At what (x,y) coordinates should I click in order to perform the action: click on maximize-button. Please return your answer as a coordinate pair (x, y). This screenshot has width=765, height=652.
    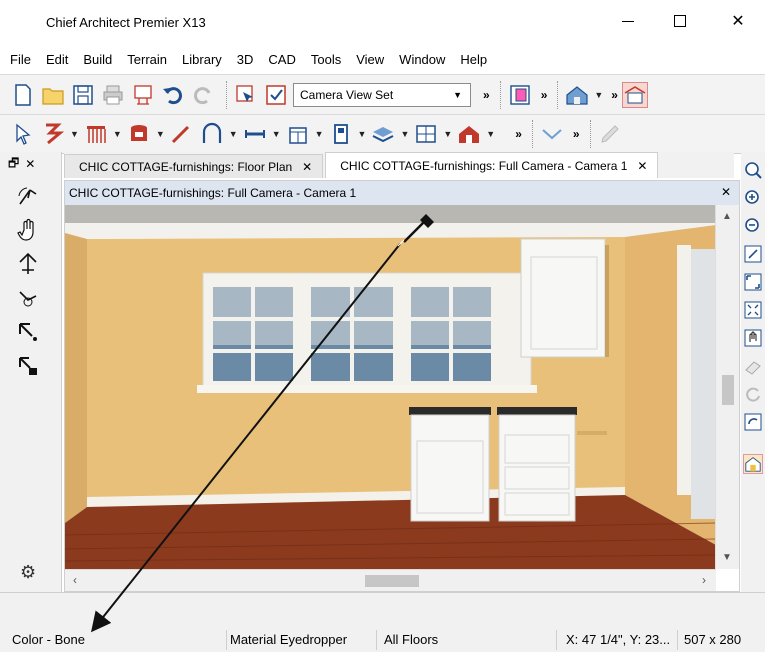
    Looking at the image, I should click on (680, 21).